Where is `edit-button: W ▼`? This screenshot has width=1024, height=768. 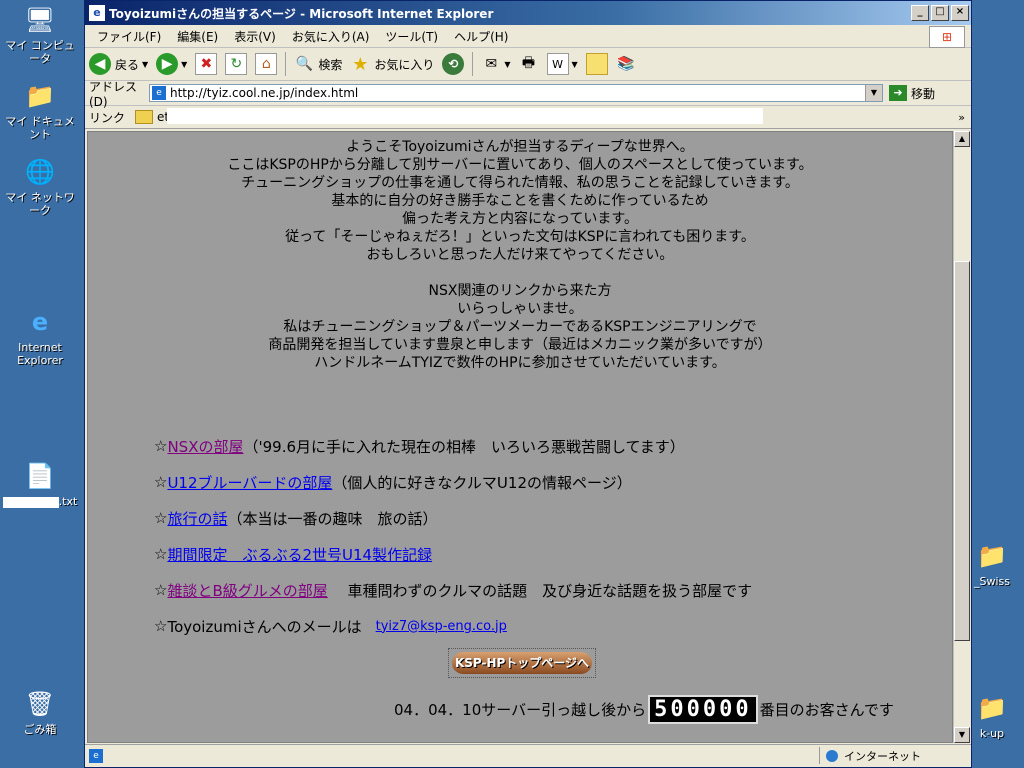 edit-button: W ▼ is located at coordinates (562, 64).